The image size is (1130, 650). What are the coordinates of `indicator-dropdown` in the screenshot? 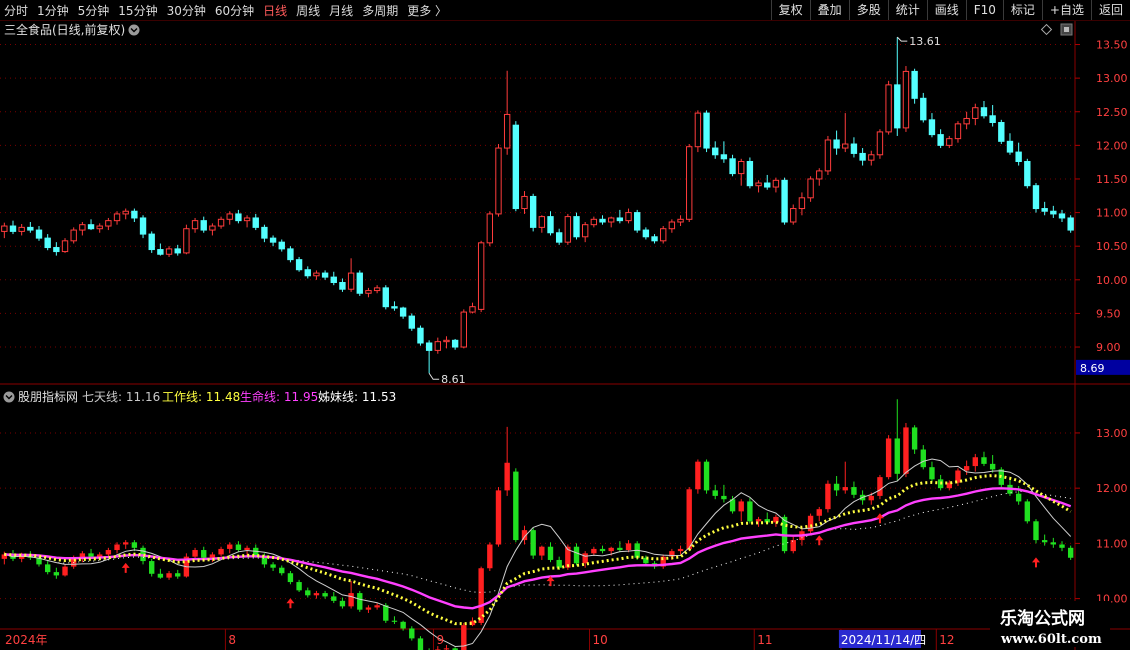 It's located at (9, 397).